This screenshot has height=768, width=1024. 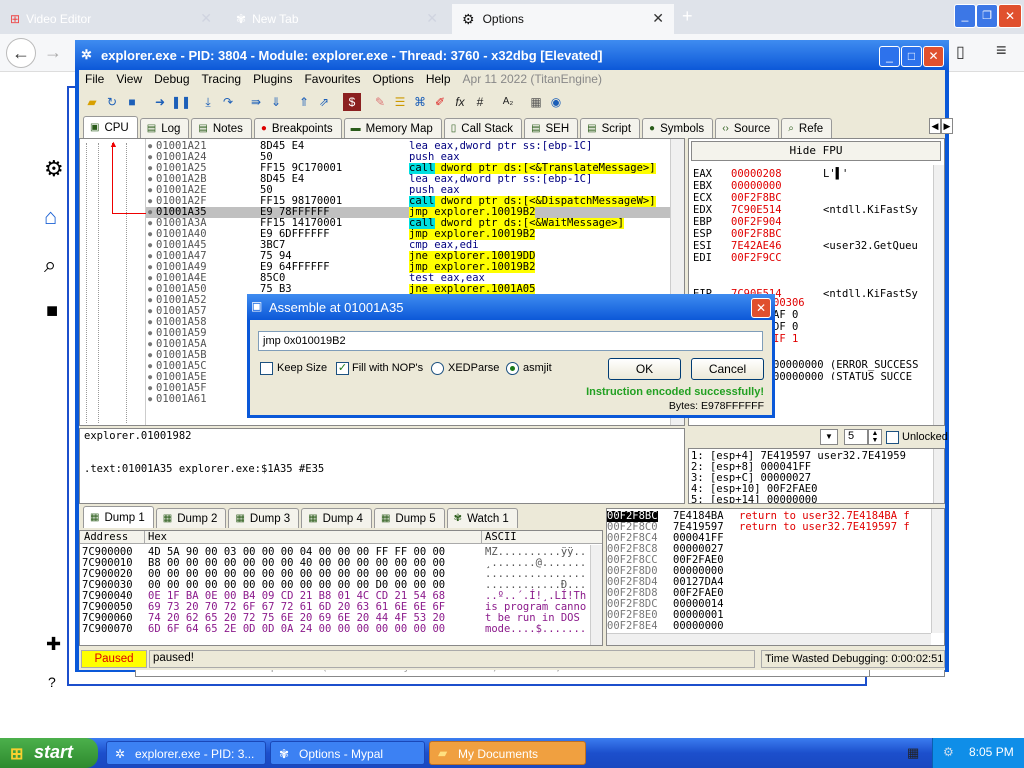 I want to click on tab-watch-1: ✾ Watch 1, so click(x=482, y=518).